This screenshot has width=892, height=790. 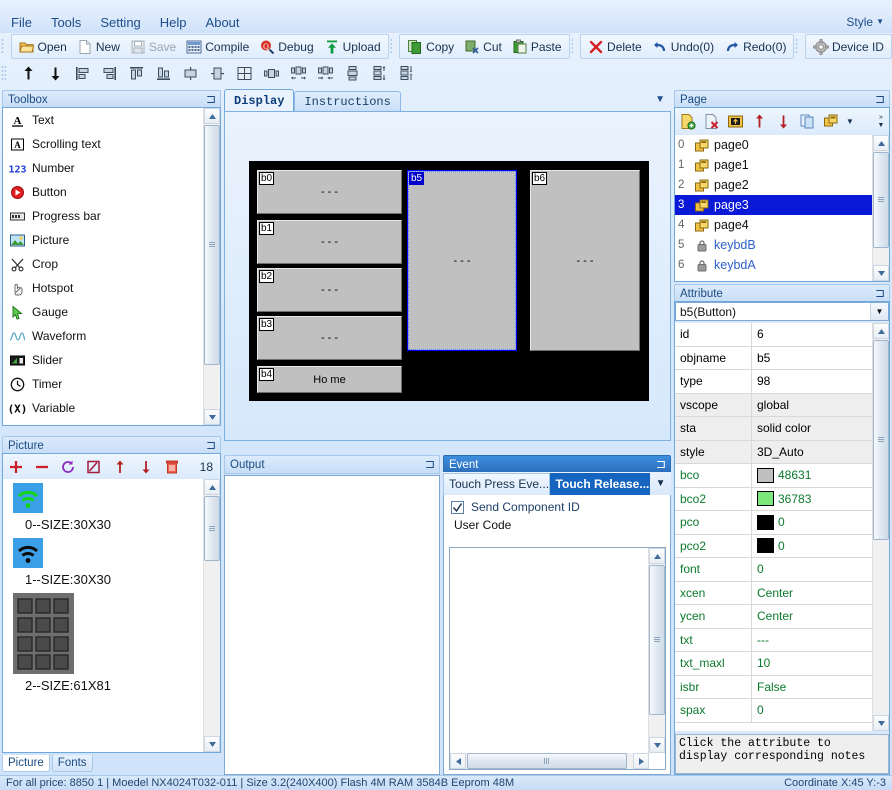 I want to click on picture-panel-tab-fonts: Fonts, so click(x=72, y=763).